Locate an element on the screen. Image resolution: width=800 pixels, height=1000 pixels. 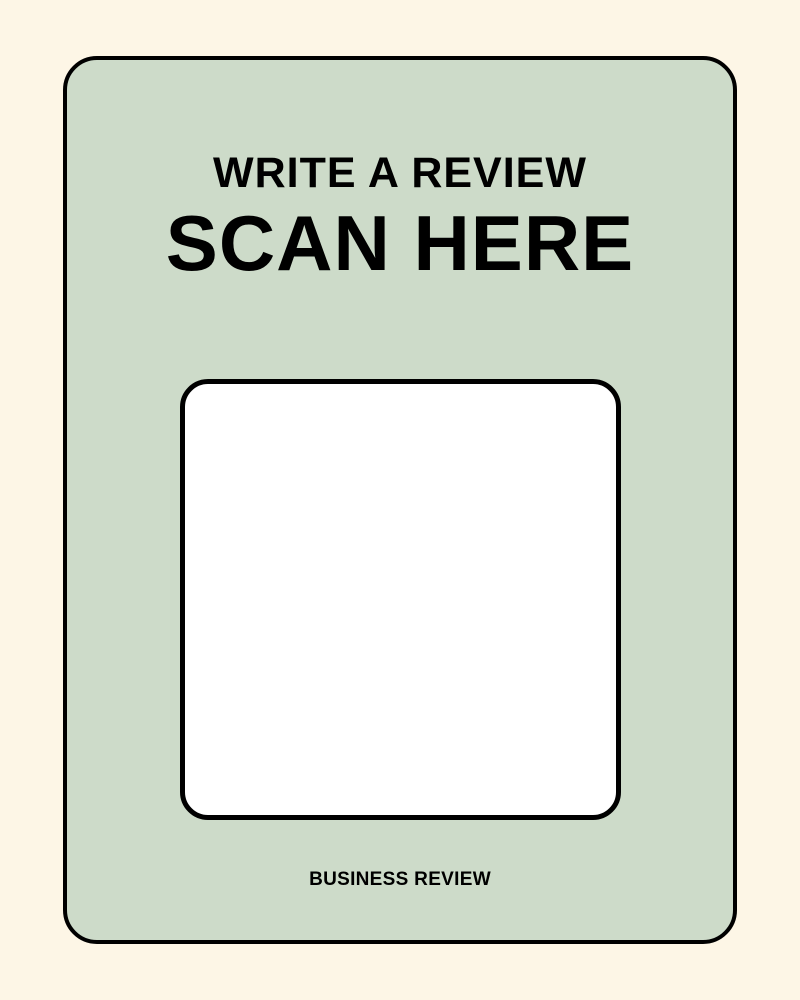
write-review-heading: WRITE A REVIEW is located at coordinates (400, 173).